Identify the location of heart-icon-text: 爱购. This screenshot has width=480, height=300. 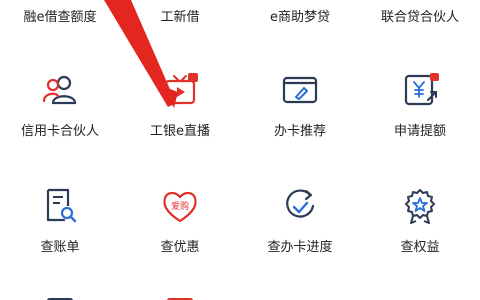
(180, 206).